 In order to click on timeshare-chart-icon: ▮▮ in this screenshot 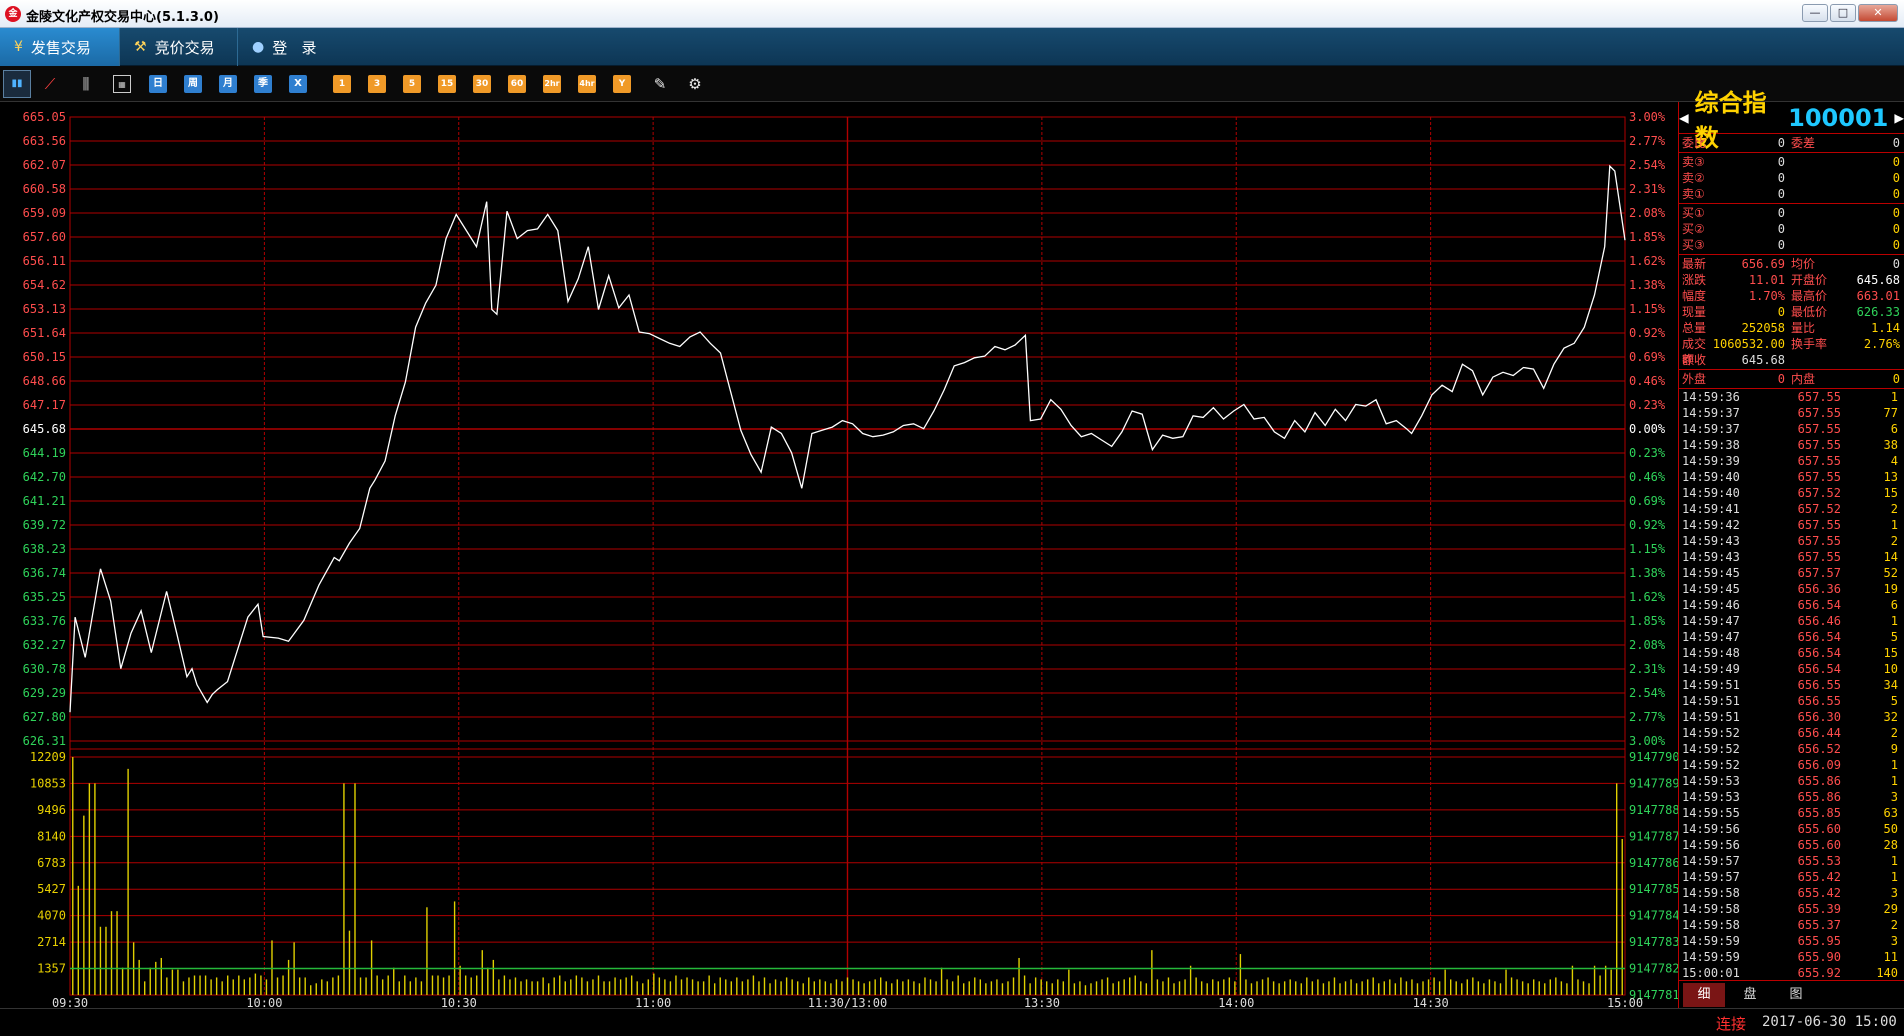, I will do `click(17, 84)`.